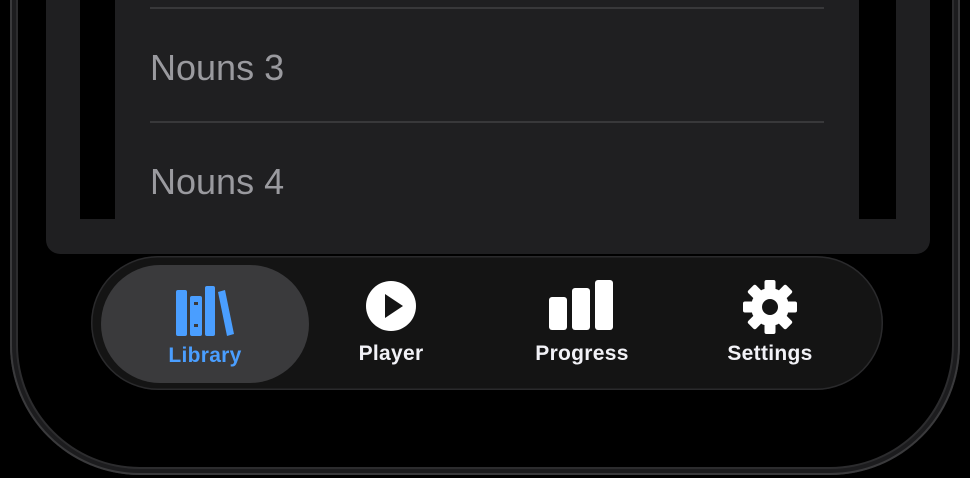  What do you see at coordinates (582, 307) in the screenshot?
I see `bar-chart-icon` at bounding box center [582, 307].